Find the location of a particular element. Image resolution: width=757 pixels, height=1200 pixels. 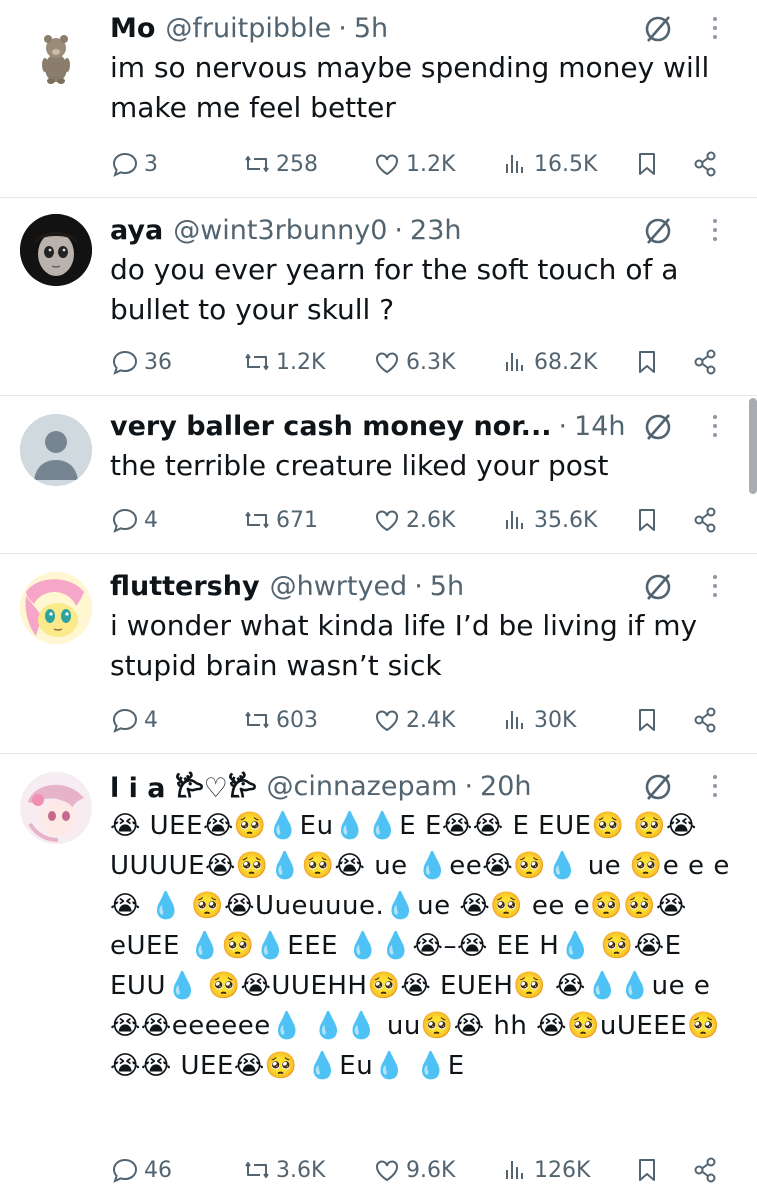

views-button: 30K is located at coordinates (538, 720).